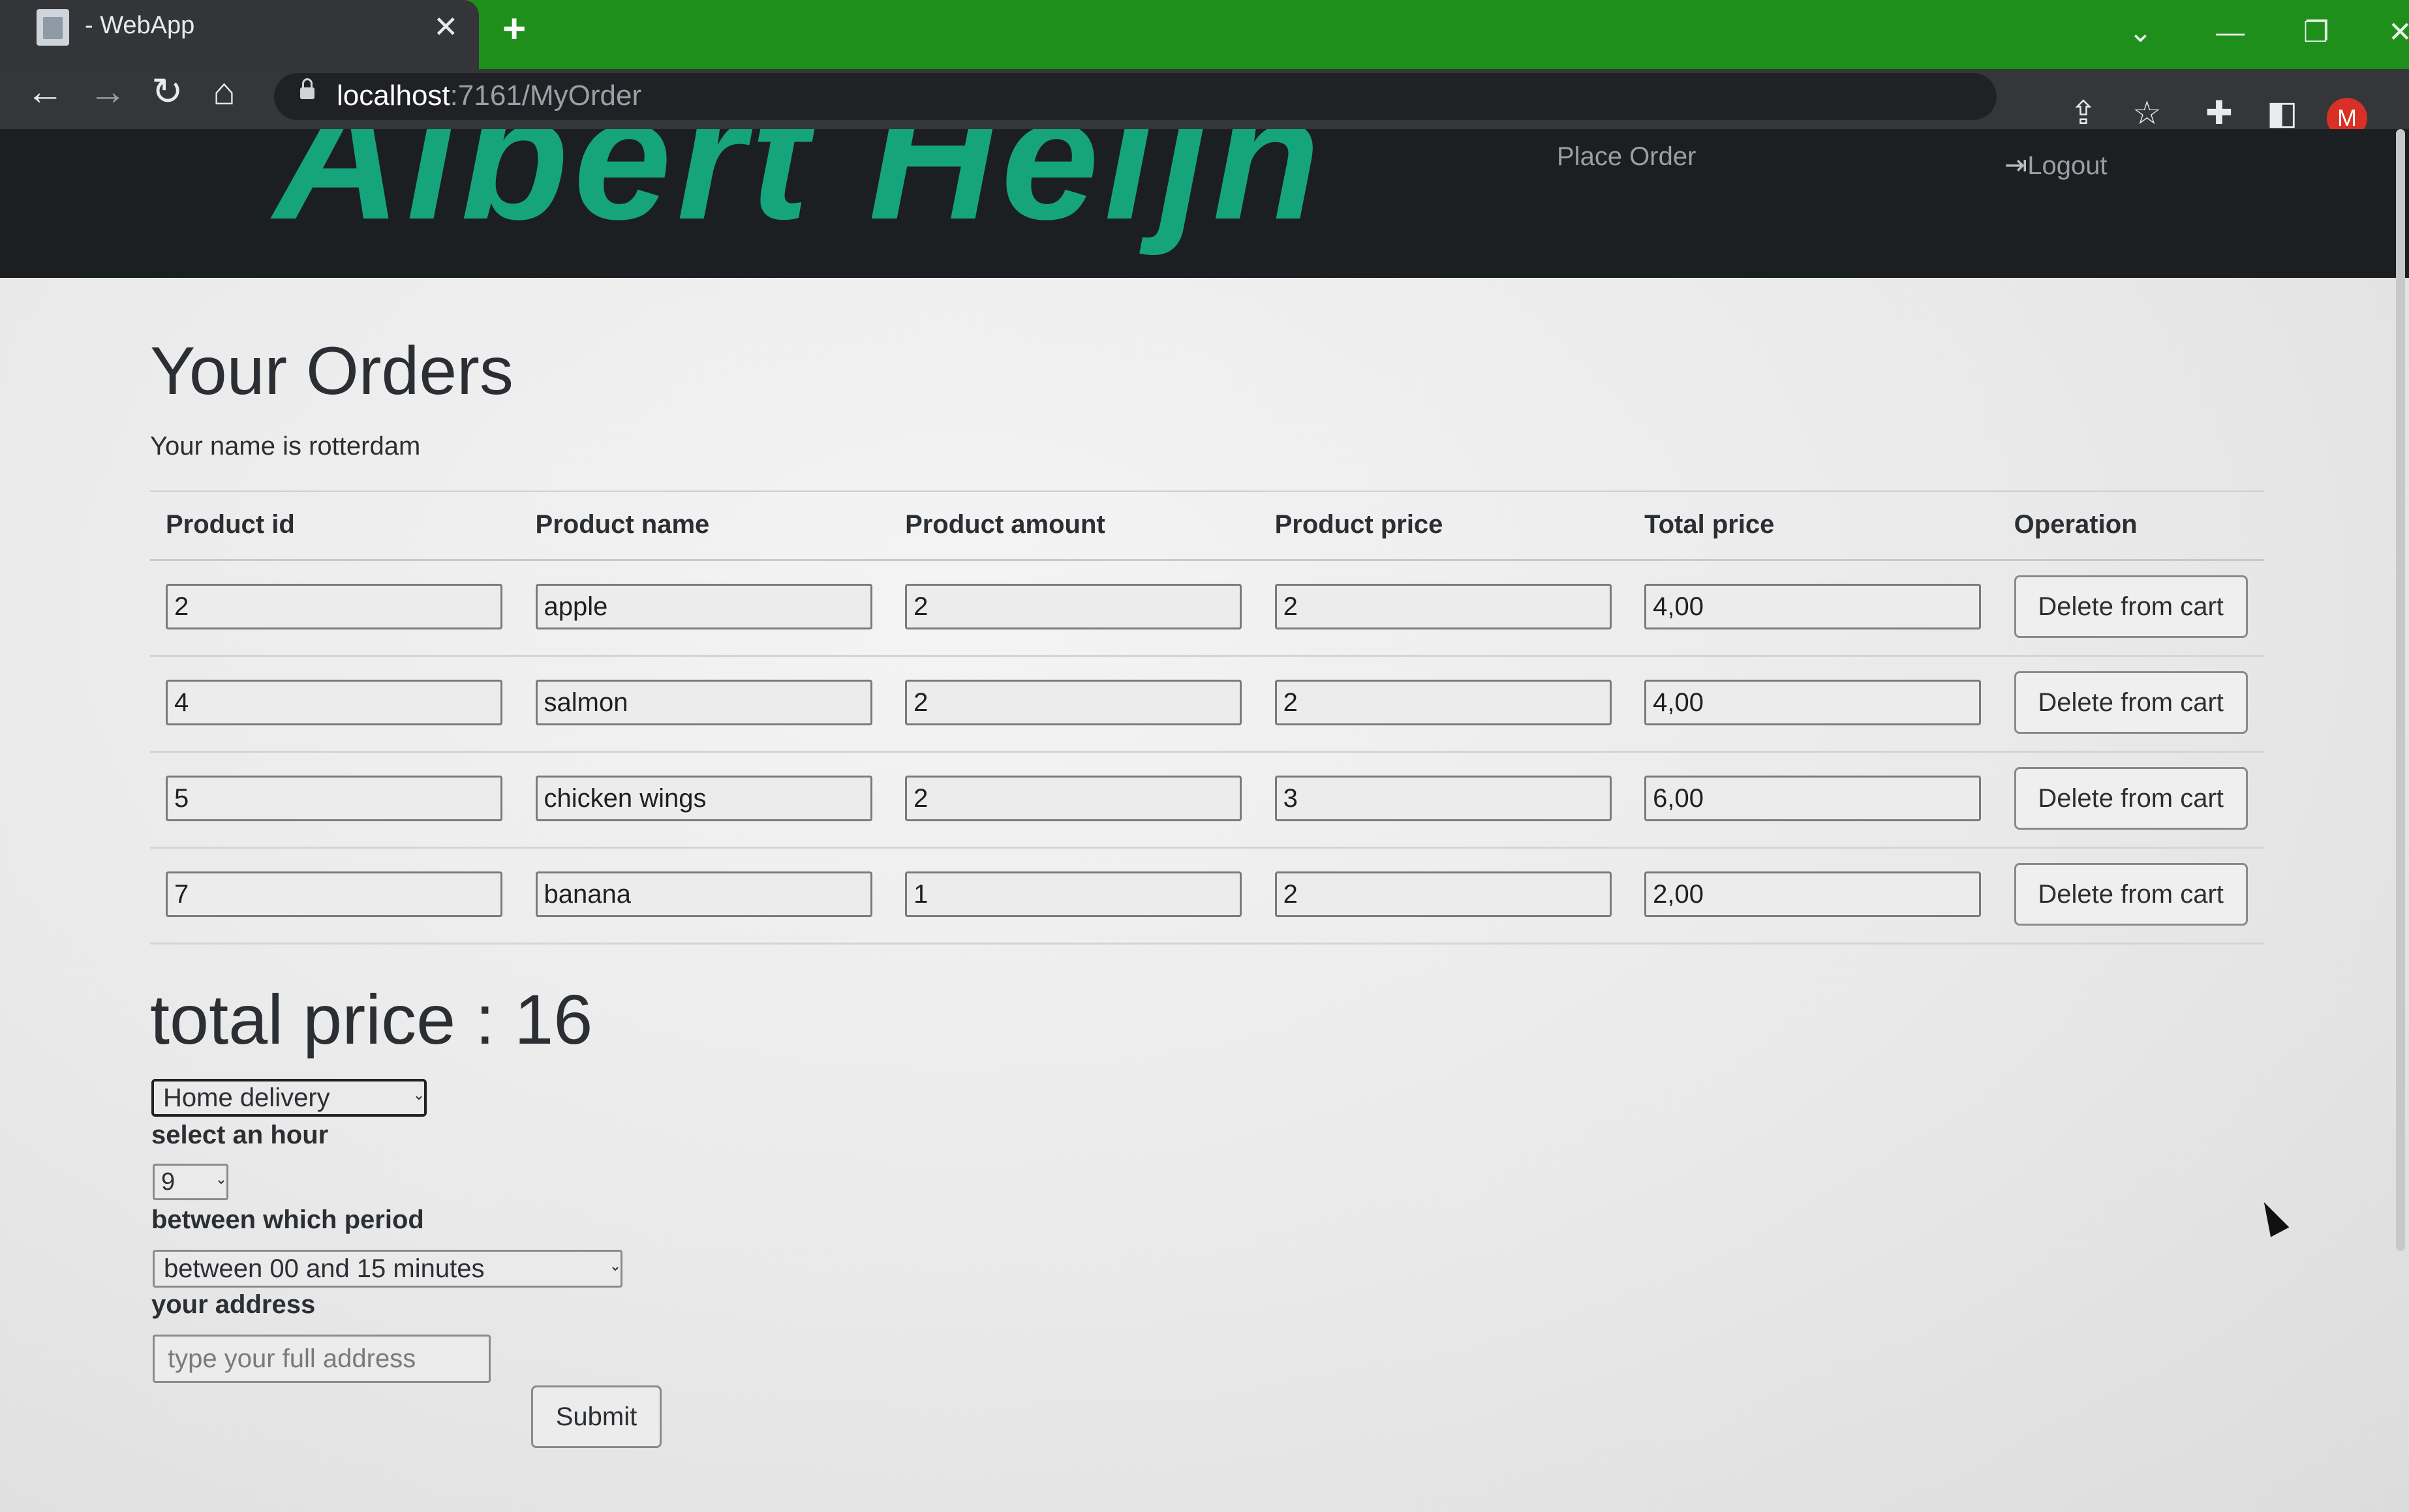 The image size is (2409, 1512). Describe the element at coordinates (1444, 526) in the screenshot. I see `col-product-price: Product price` at that location.